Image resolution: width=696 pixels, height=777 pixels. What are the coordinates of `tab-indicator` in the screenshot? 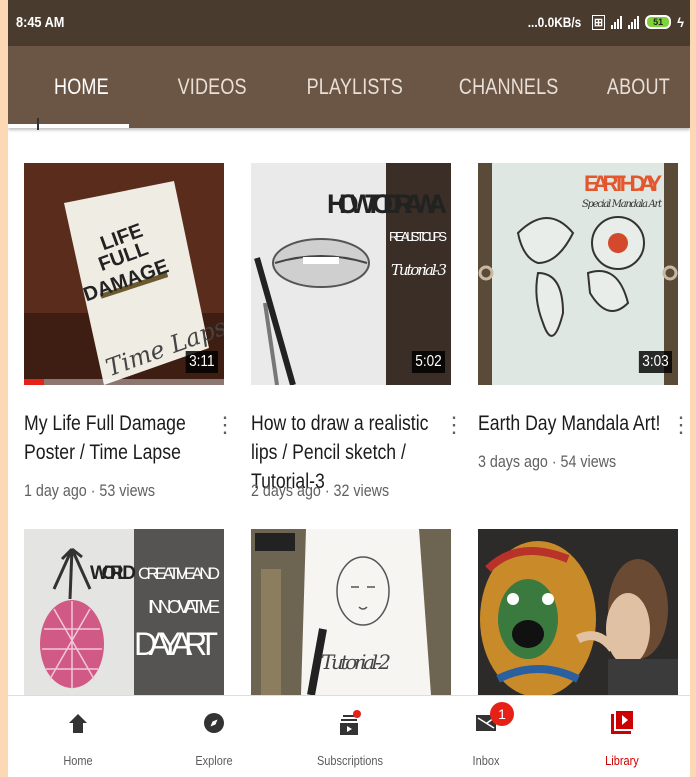 It's located at (68, 126).